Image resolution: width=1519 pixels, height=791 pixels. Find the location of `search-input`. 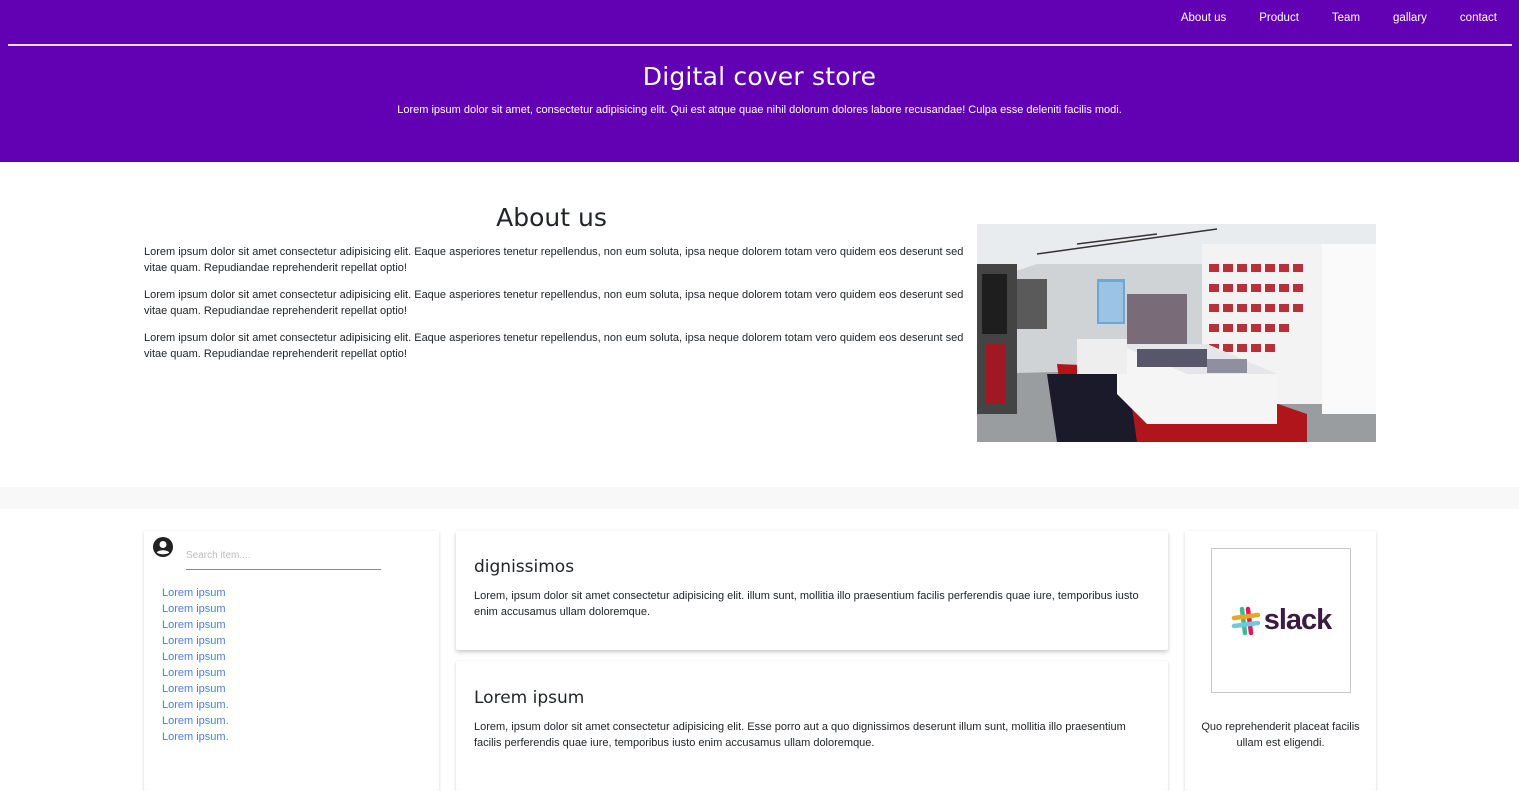

search-input is located at coordinates (283, 555).